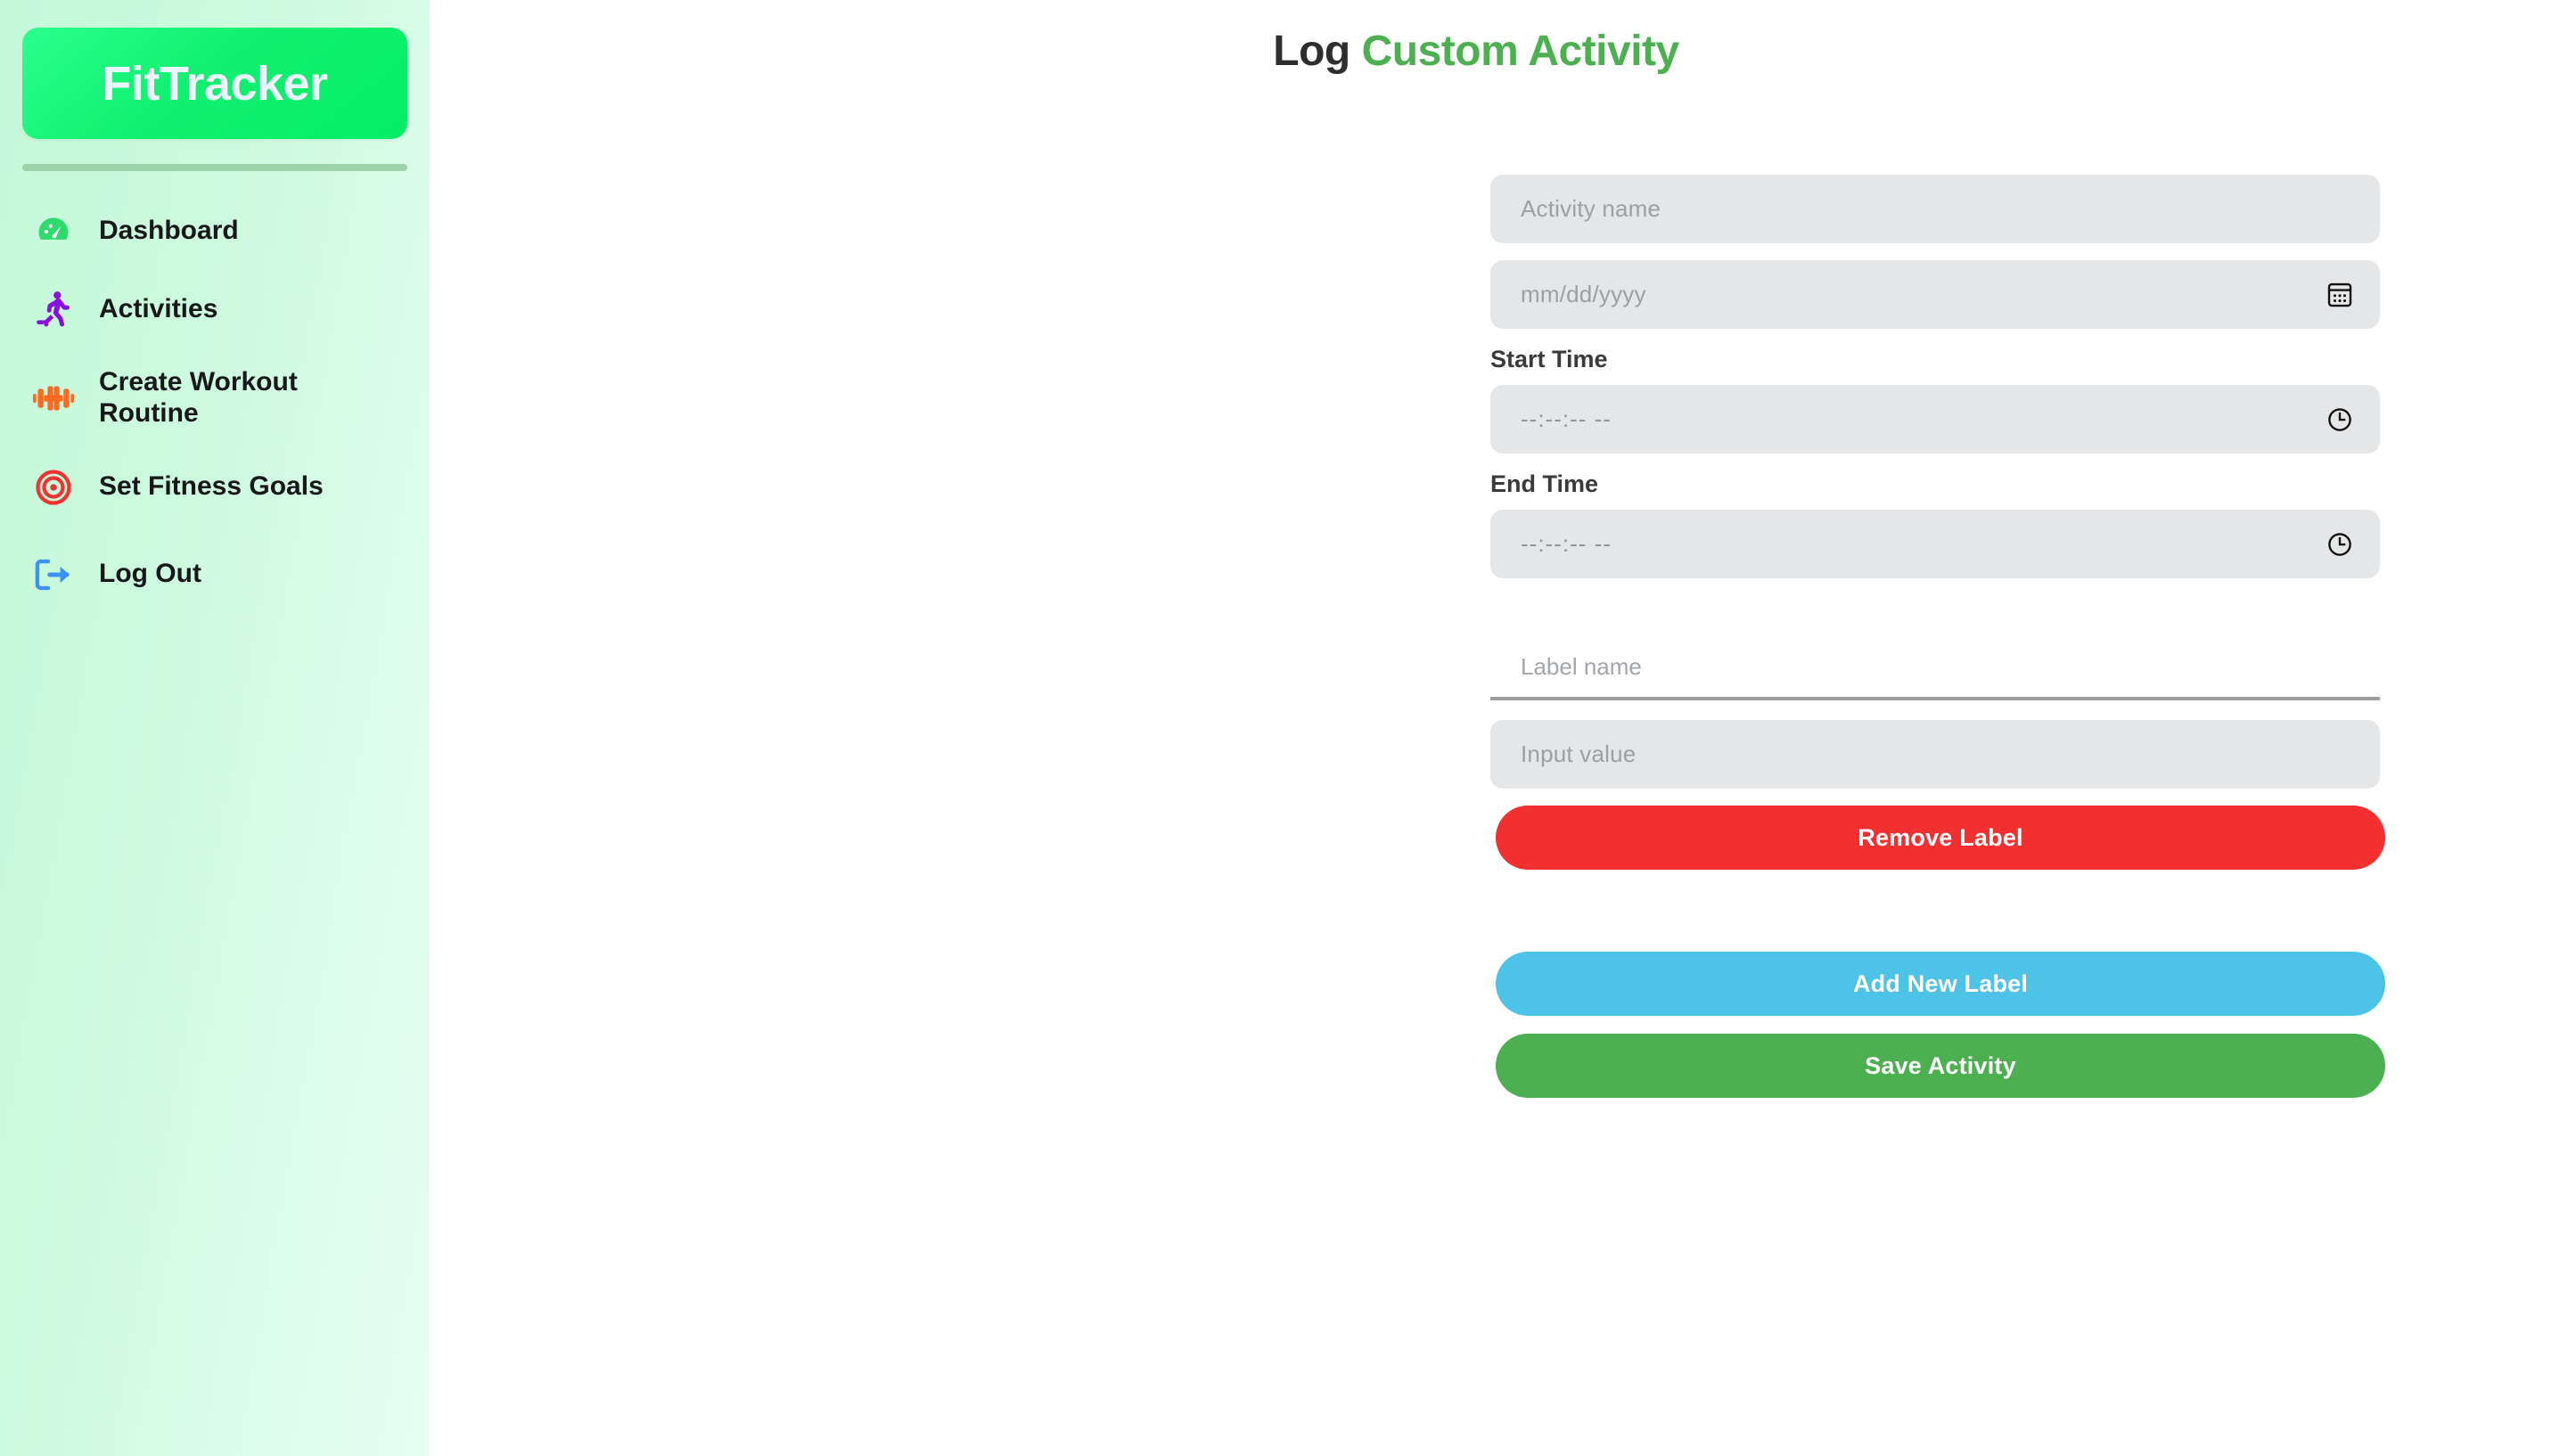 This screenshot has height=1456, width=2576. What do you see at coordinates (53, 488) in the screenshot?
I see `target-icon` at bounding box center [53, 488].